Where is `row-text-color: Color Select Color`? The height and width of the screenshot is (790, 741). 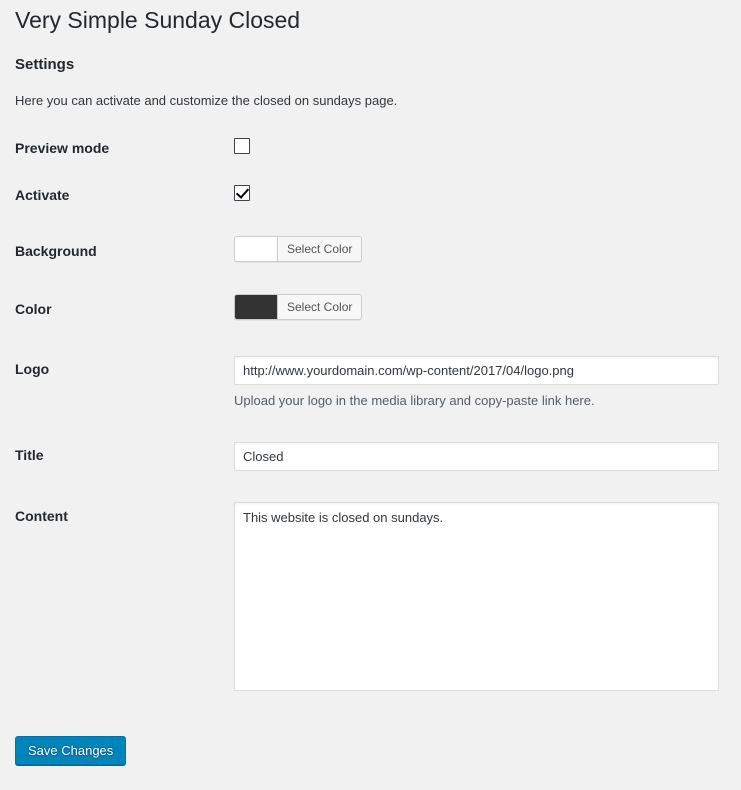
row-text-color: Color Select Color is located at coordinates (370, 309).